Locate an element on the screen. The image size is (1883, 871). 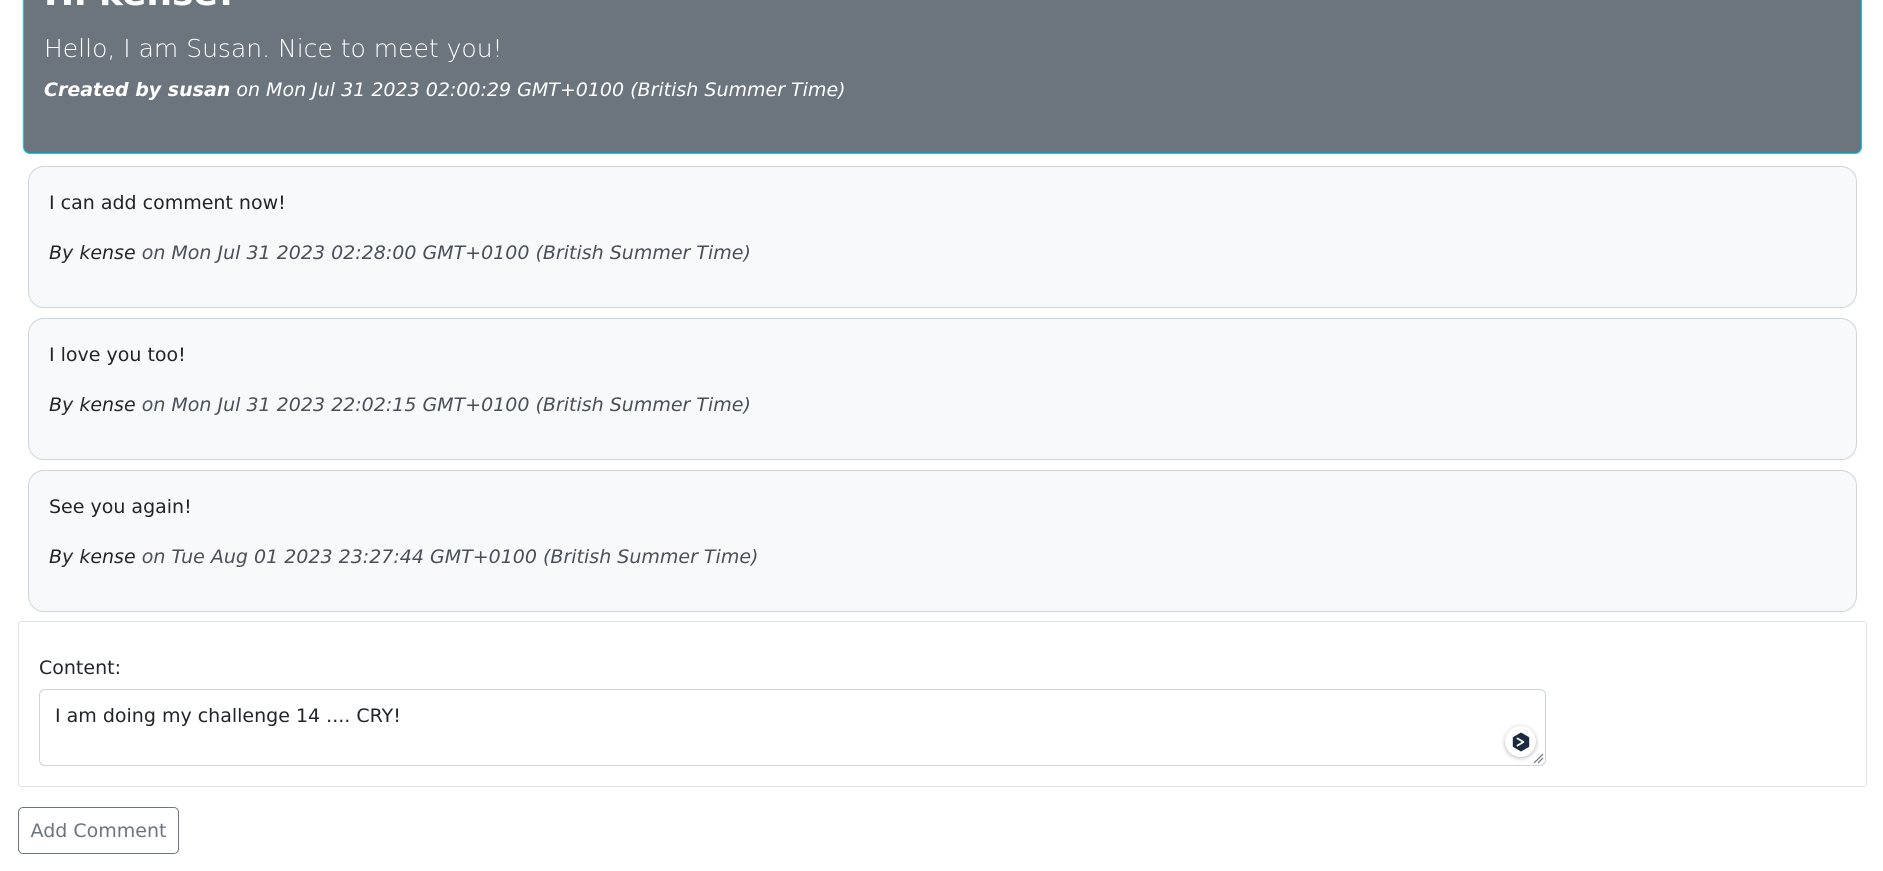
post-title: Hi kense! is located at coordinates (139, 6).